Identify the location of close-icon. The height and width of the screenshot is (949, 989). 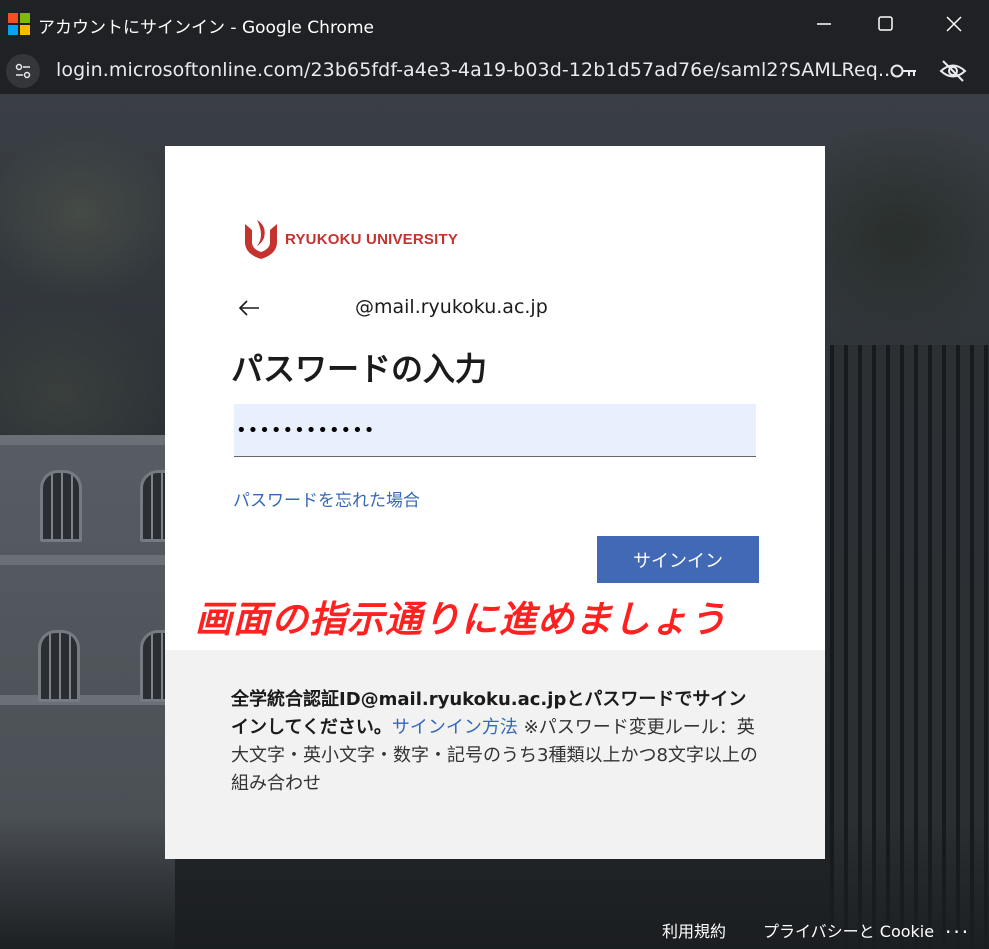
(954, 24).